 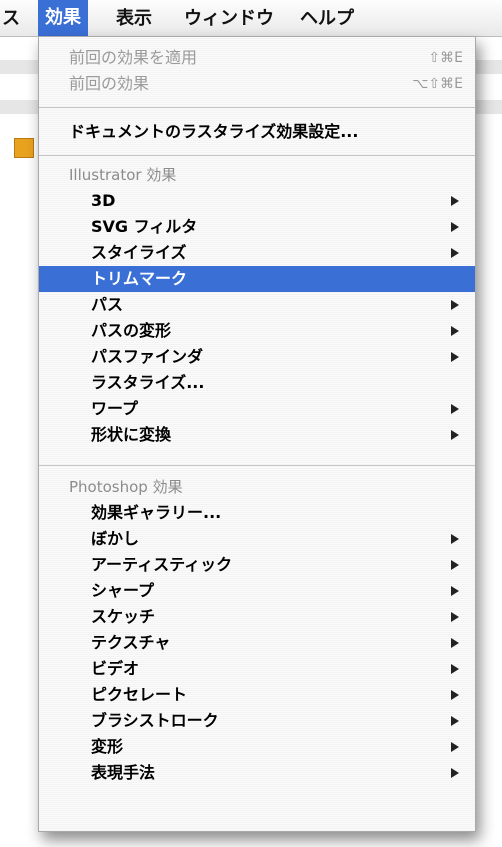 I want to click on menubar-item-type: ス, so click(x=11, y=19).